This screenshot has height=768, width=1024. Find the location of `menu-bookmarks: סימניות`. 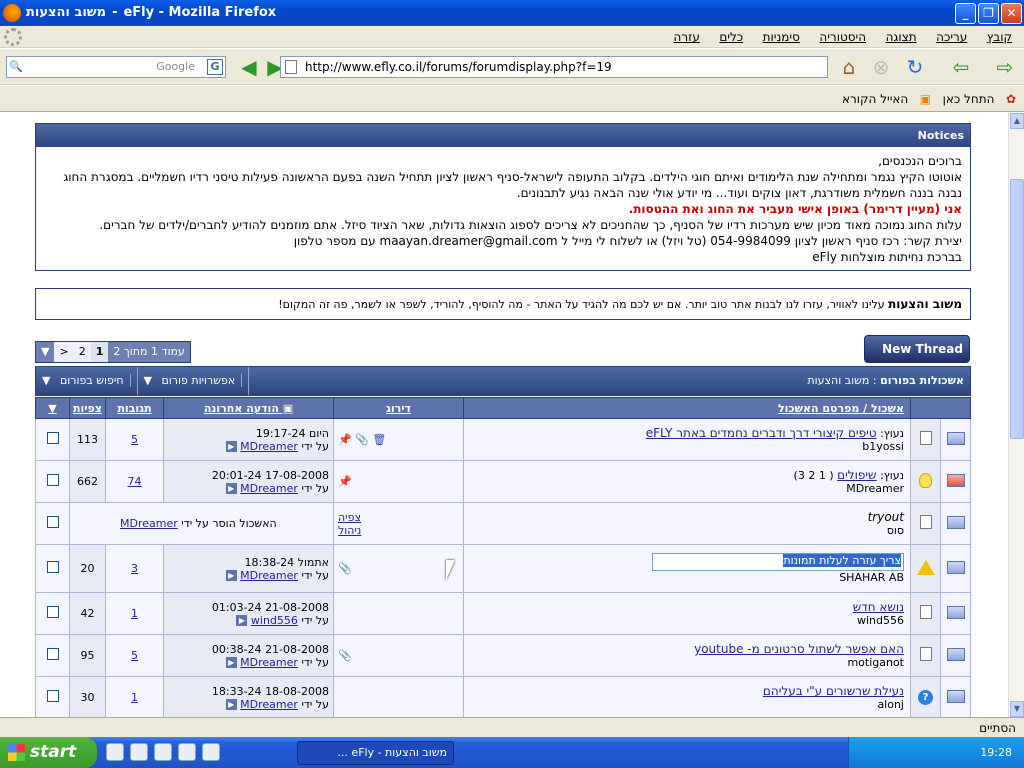

menu-bookmarks: סימניות is located at coordinates (781, 37).